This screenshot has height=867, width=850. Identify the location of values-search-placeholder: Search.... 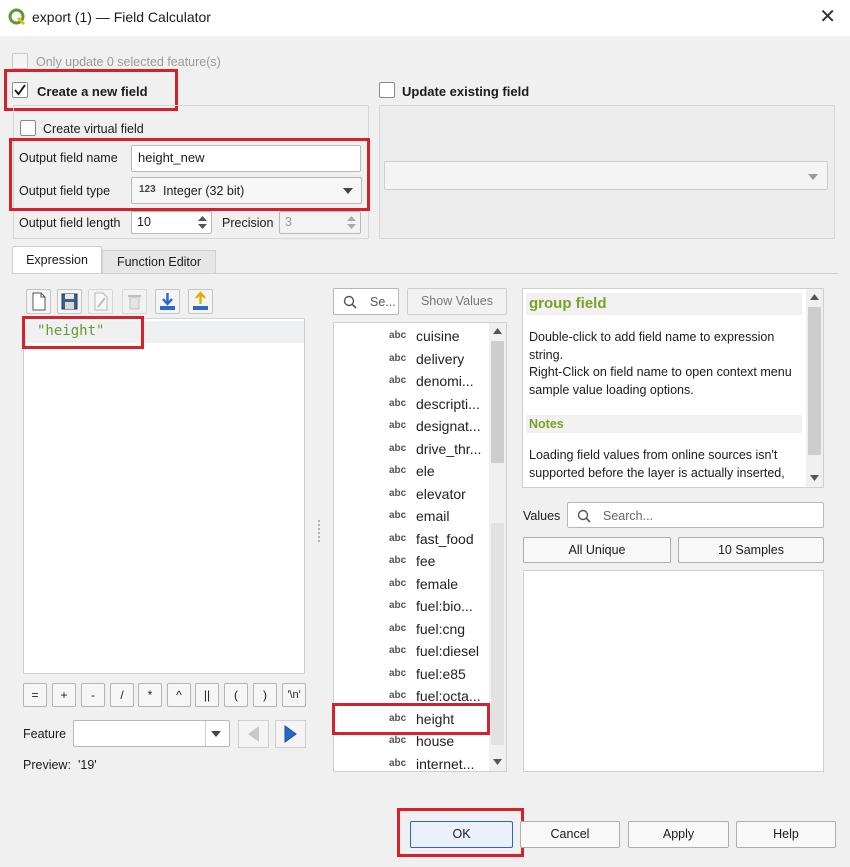
(628, 516).